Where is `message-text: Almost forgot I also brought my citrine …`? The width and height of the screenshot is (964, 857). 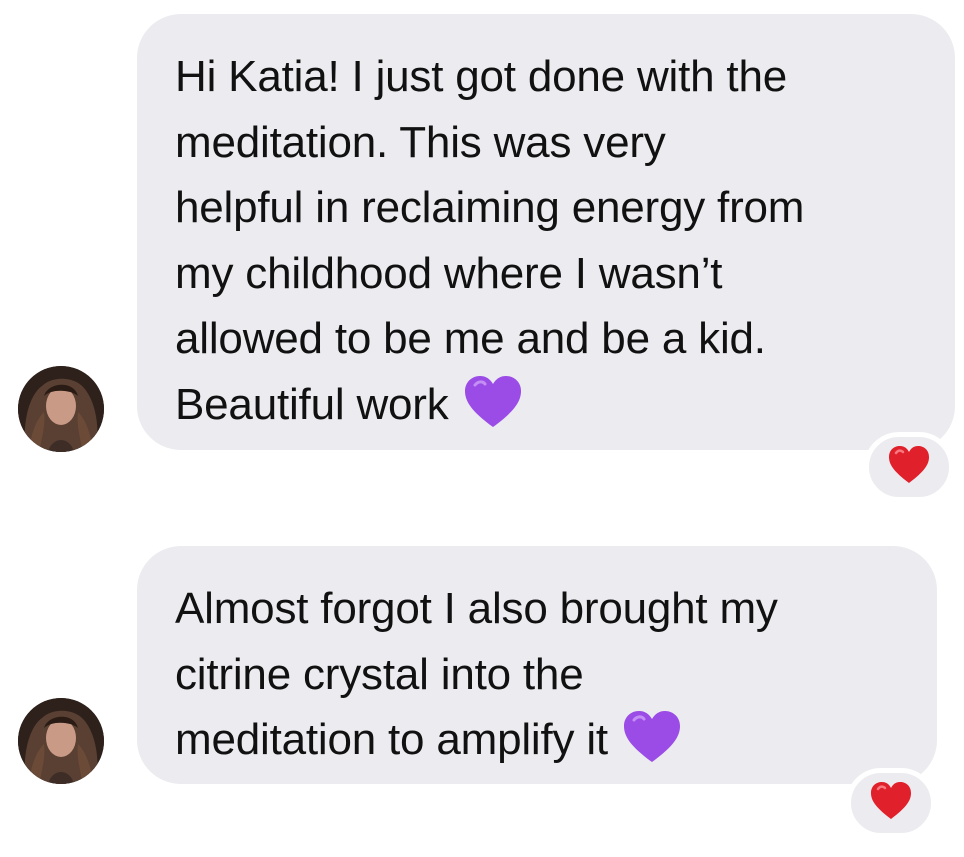 message-text: Almost forgot I also brought my citrine … is located at coordinates (476, 674).